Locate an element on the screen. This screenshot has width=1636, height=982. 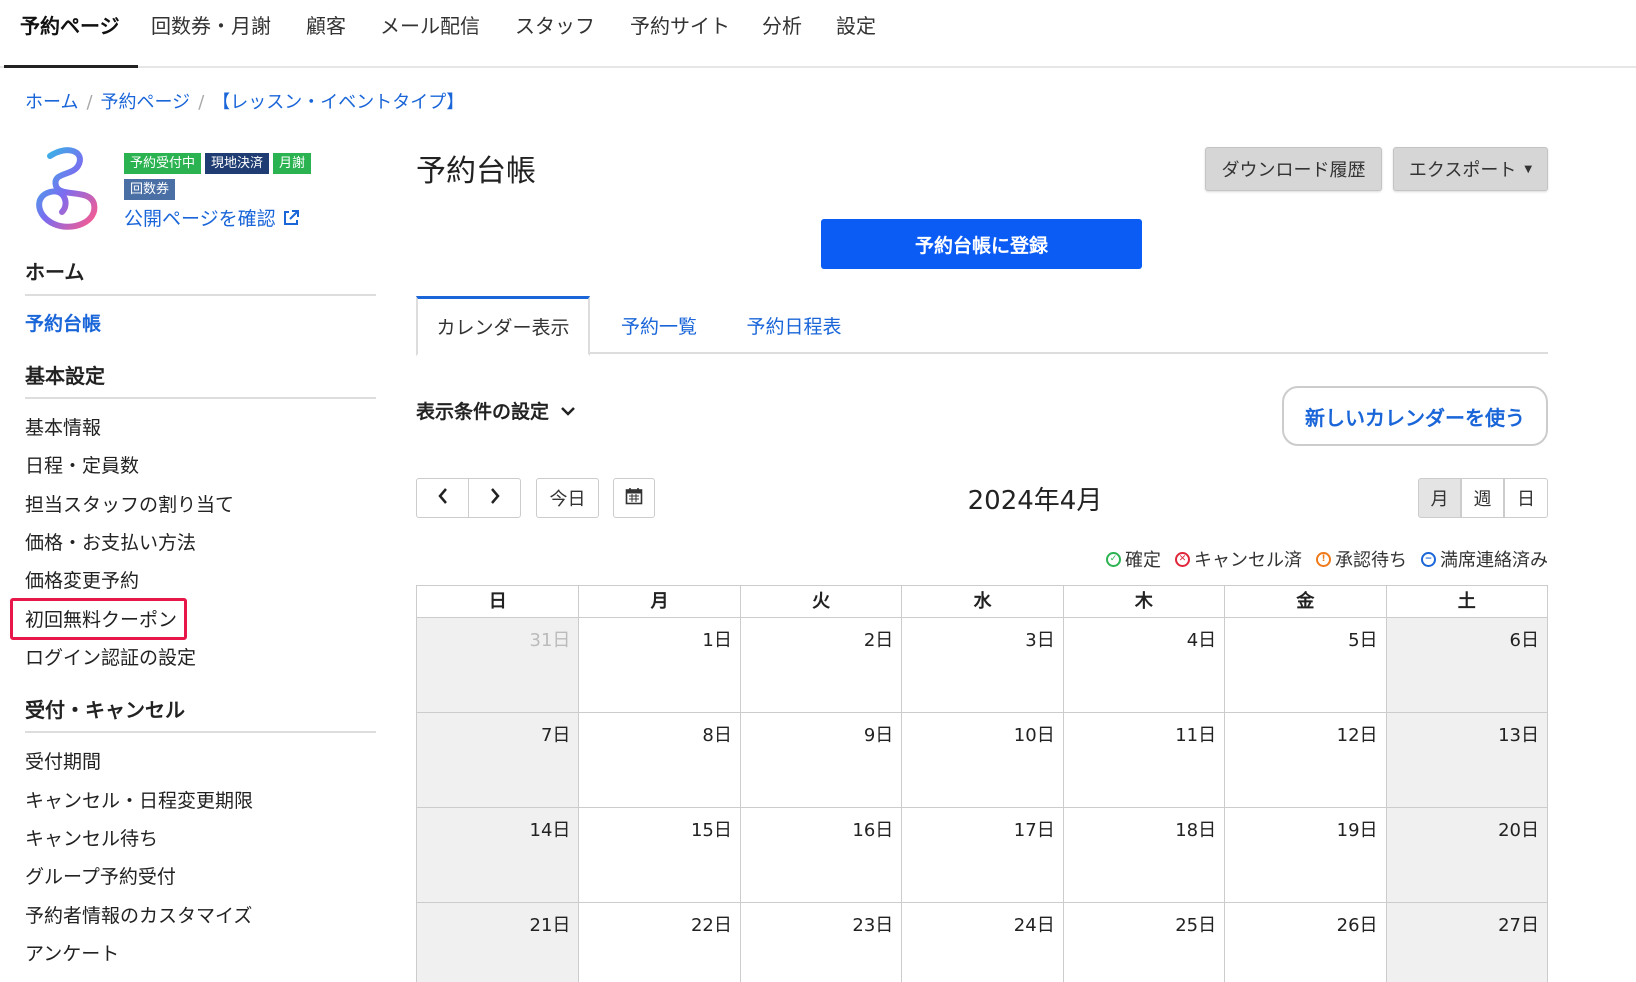
view-day-button: 日 is located at coordinates (1526, 498).